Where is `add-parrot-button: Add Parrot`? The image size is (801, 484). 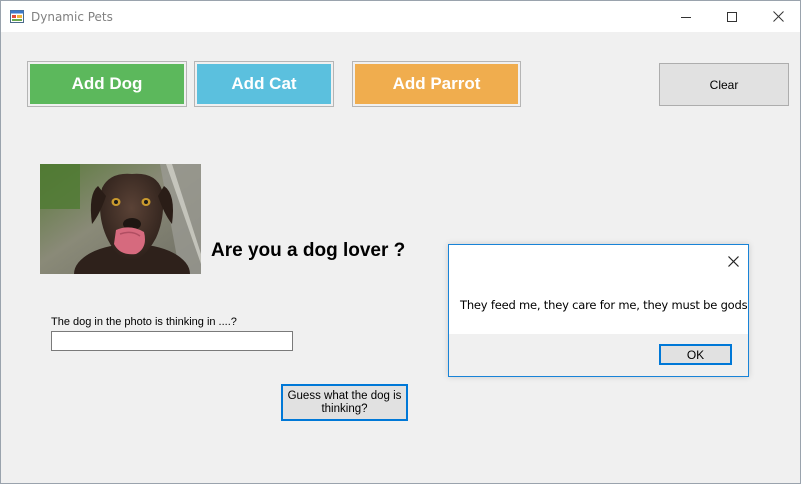 add-parrot-button: Add Parrot is located at coordinates (436, 84).